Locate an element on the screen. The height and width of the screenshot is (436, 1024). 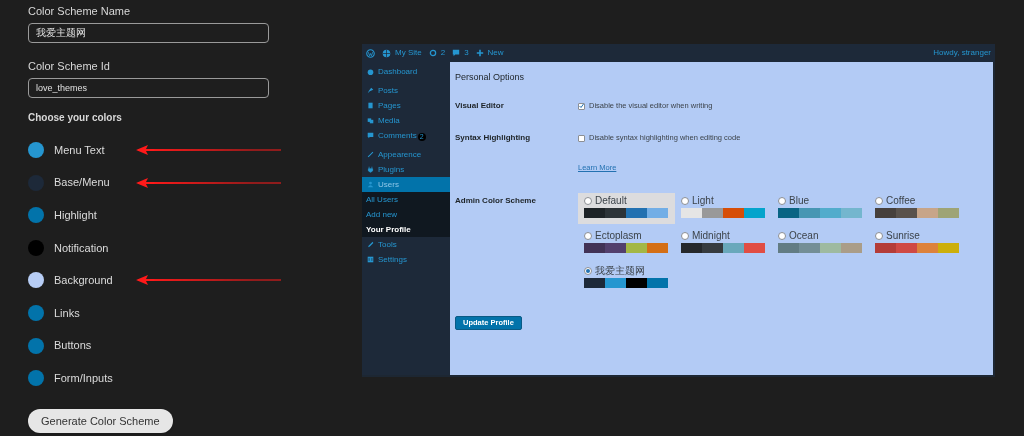
scheme-name: Blue is located at coordinates (799, 201).